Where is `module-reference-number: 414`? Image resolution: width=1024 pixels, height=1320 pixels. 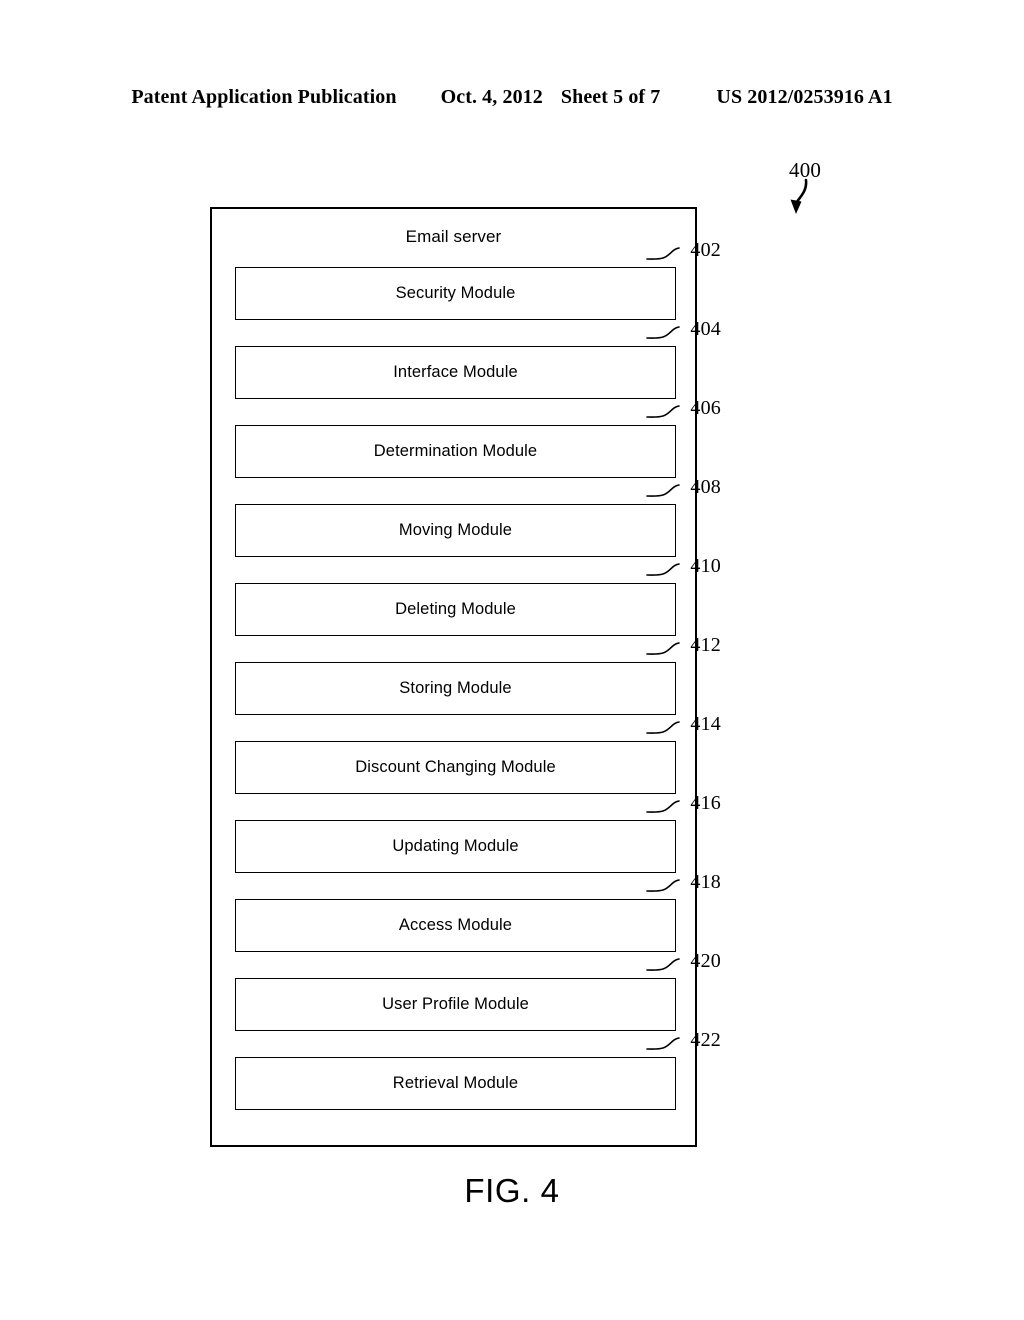
module-reference-number: 414 is located at coordinates (705, 724).